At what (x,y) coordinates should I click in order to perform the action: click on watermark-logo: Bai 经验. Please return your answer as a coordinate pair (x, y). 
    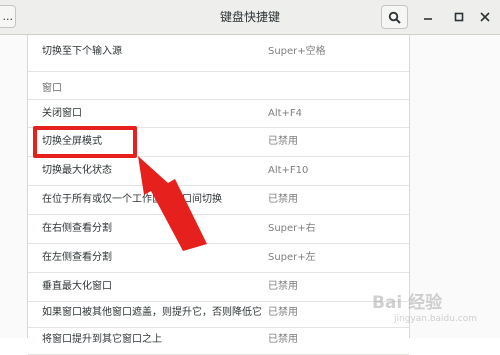
    Looking at the image, I should click on (407, 303).